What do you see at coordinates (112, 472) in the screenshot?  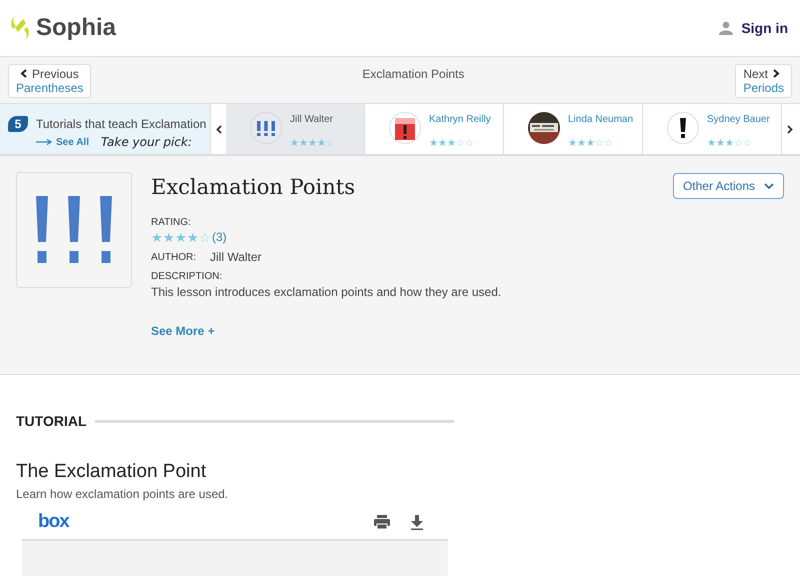 I see `tutorial-title: The Exclamation Point` at bounding box center [112, 472].